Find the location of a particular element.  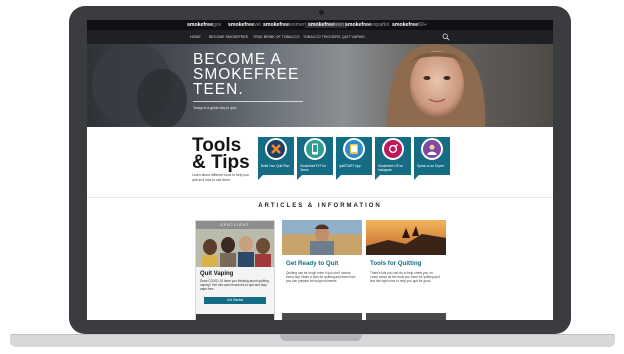

hero-title: BECOME A SMOKEFREE TEEN. is located at coordinates (246, 74).